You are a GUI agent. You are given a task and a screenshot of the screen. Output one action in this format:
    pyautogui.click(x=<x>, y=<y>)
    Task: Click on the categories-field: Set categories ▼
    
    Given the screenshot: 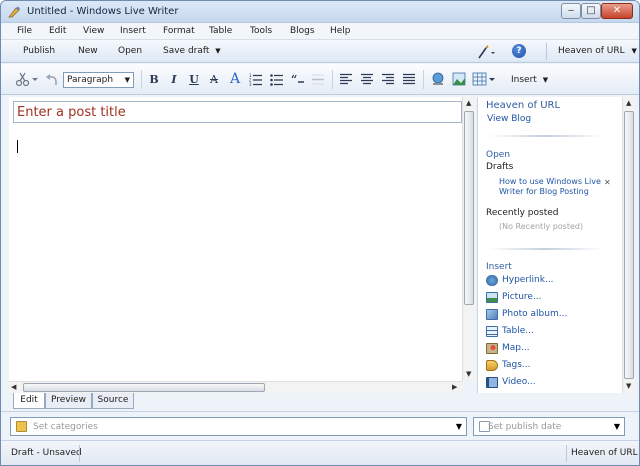 What is the action you would take?
    pyautogui.click(x=238, y=426)
    